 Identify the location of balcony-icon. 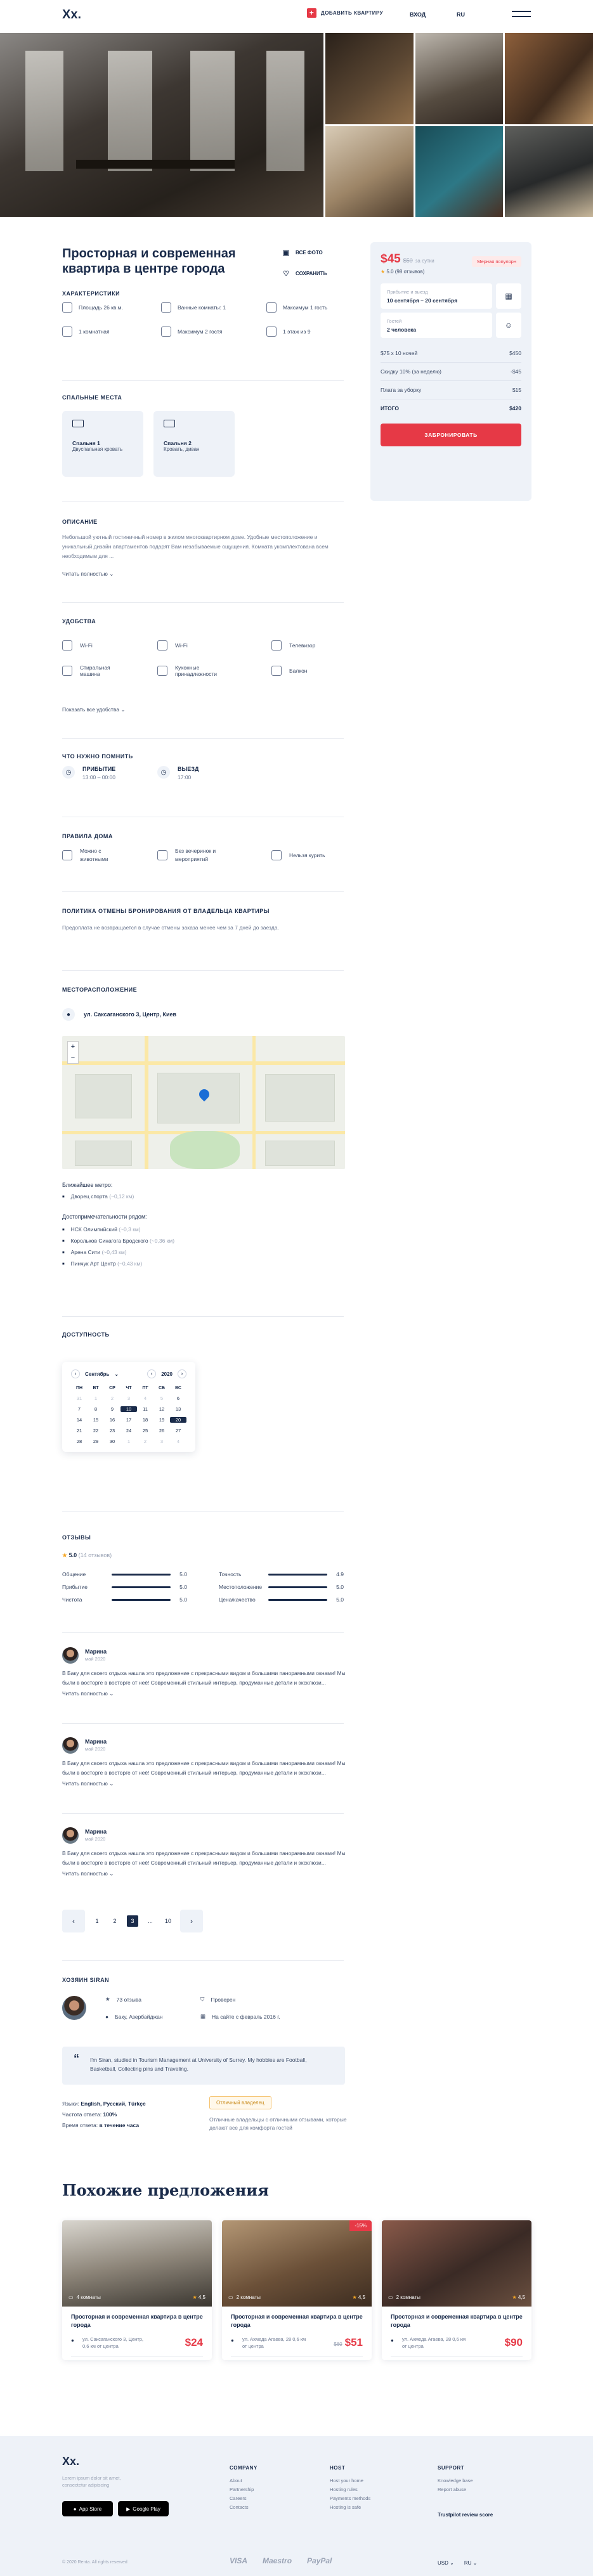
(277, 671).